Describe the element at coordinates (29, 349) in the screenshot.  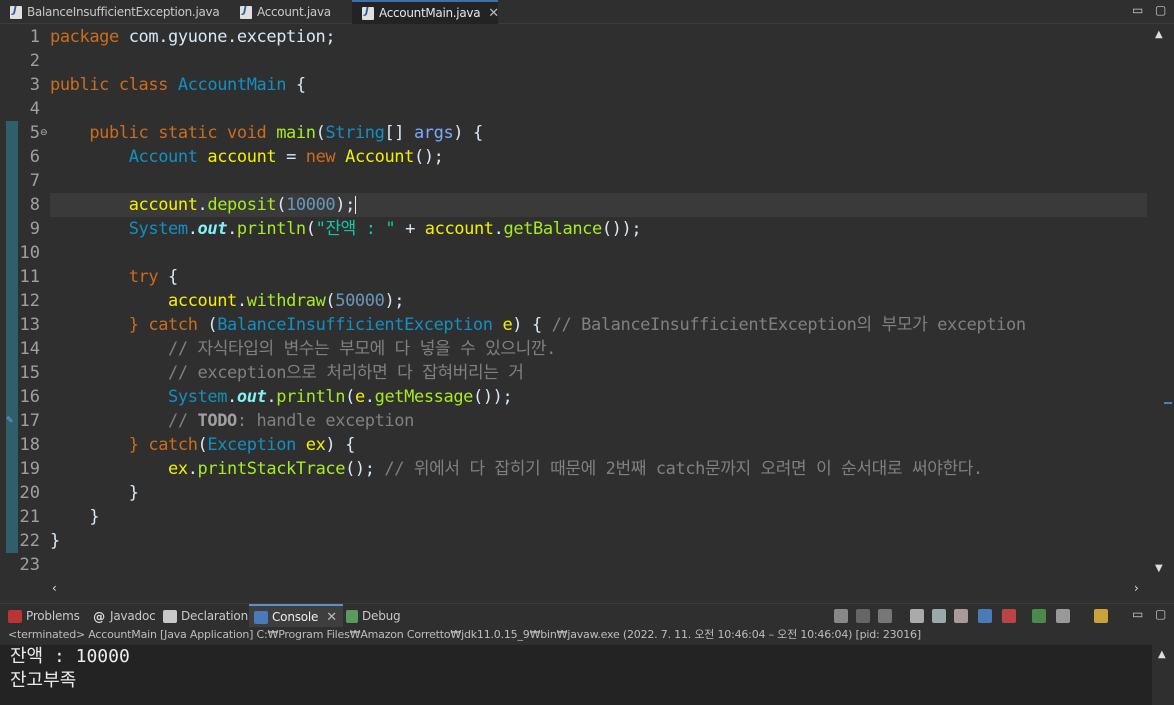
I see `line-number: 14` at that location.